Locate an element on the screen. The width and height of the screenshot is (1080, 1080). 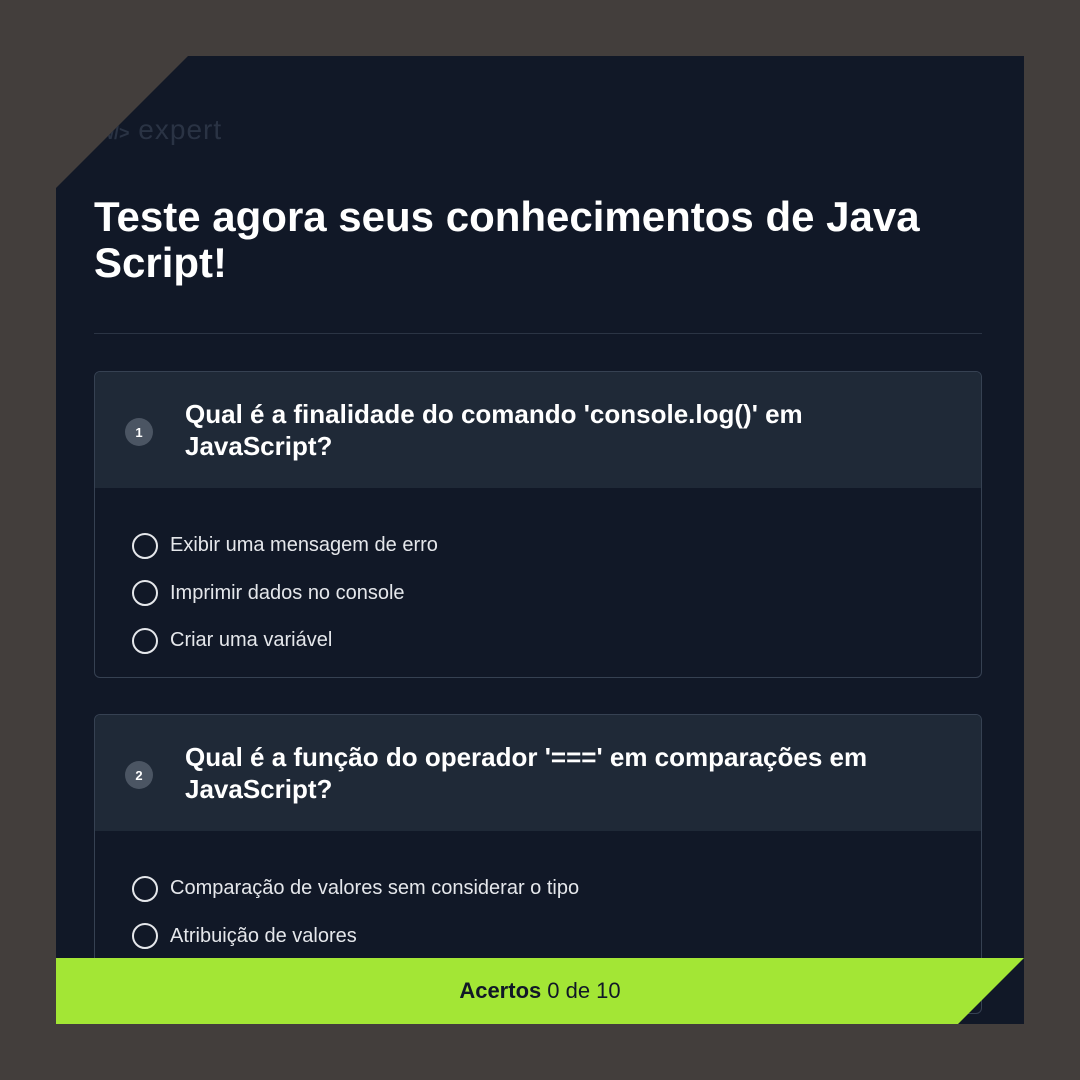
brand-prefix: nlw/> is located at coordinates (107, 133).